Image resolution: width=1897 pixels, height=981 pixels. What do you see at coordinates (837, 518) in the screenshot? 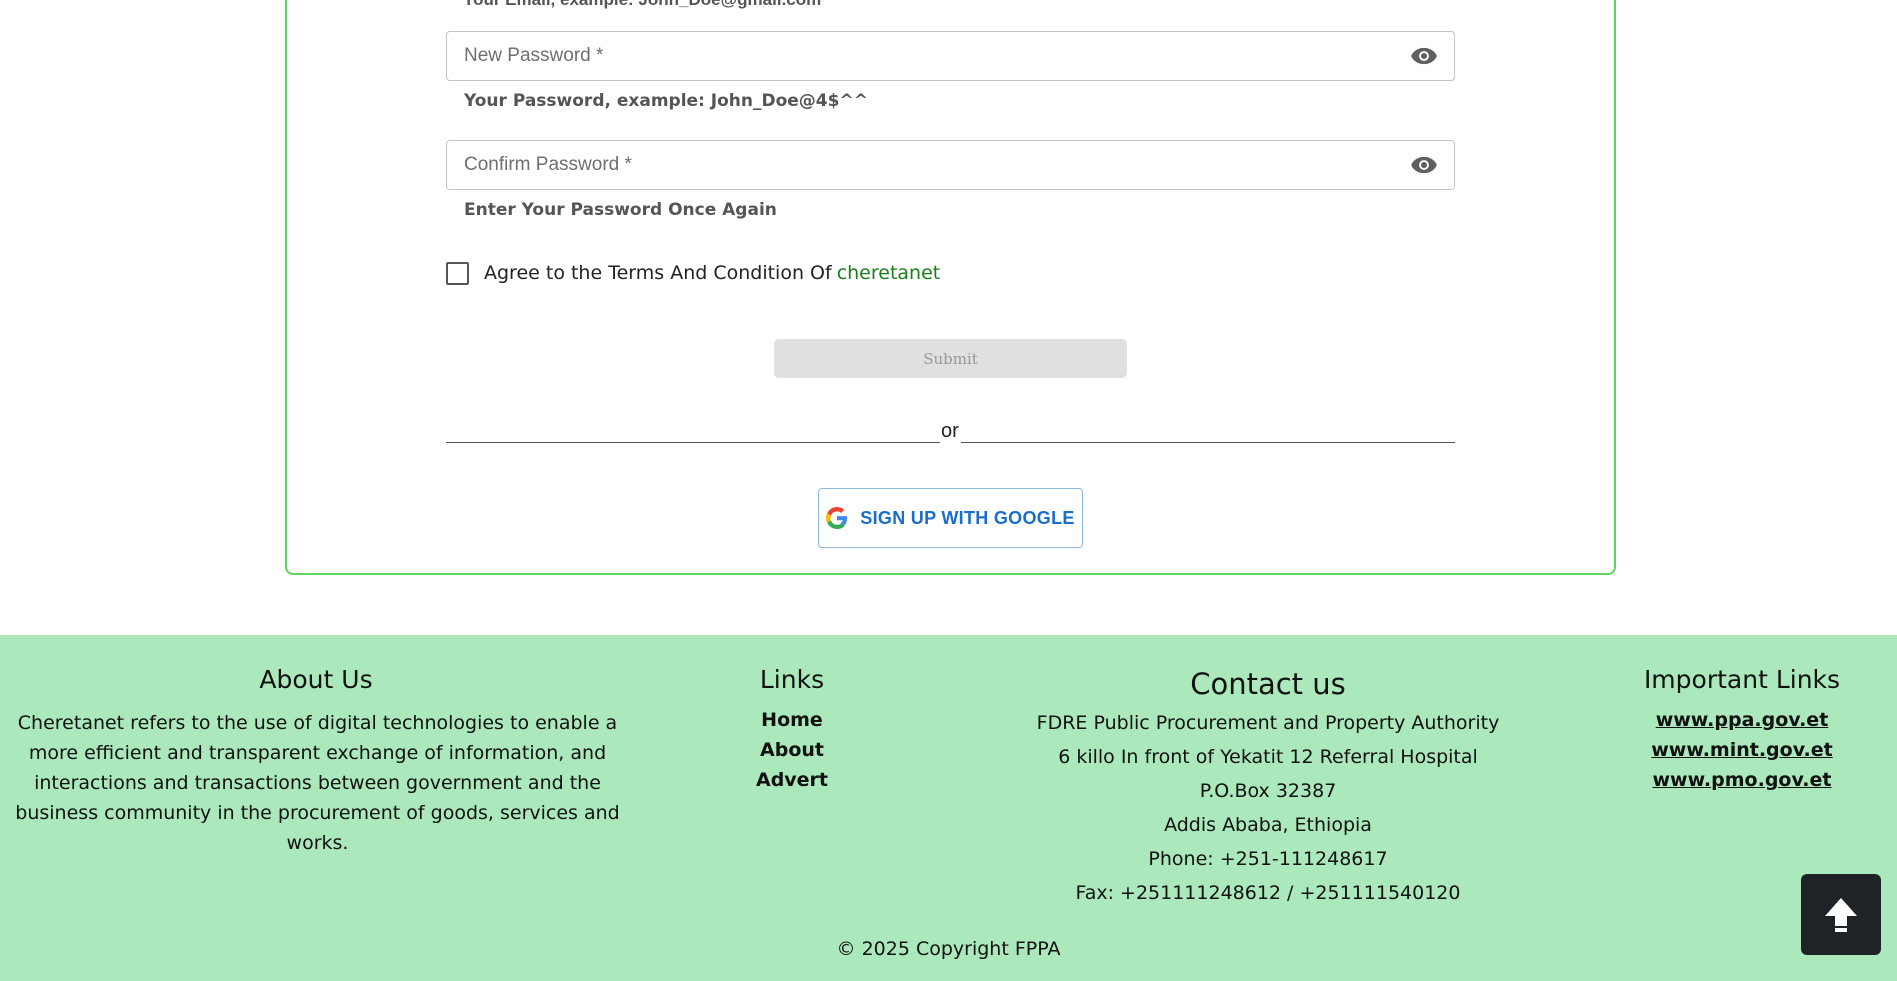
I see `google-icon` at bounding box center [837, 518].